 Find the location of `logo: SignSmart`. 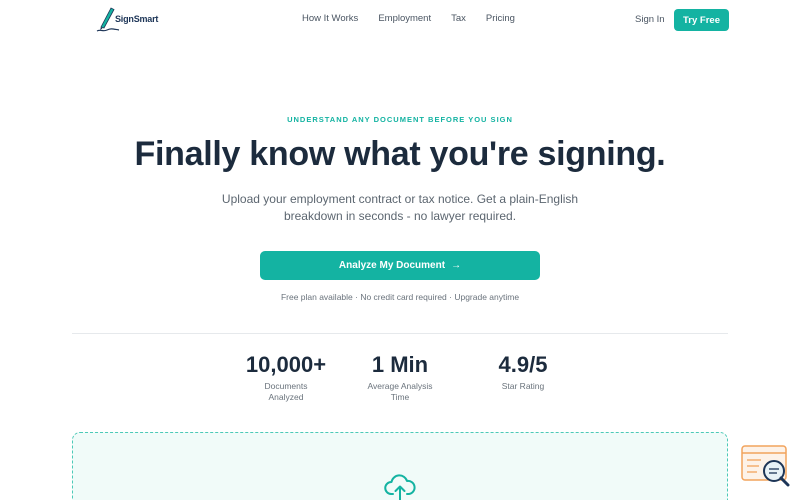

logo: SignSmart is located at coordinates (128, 20).